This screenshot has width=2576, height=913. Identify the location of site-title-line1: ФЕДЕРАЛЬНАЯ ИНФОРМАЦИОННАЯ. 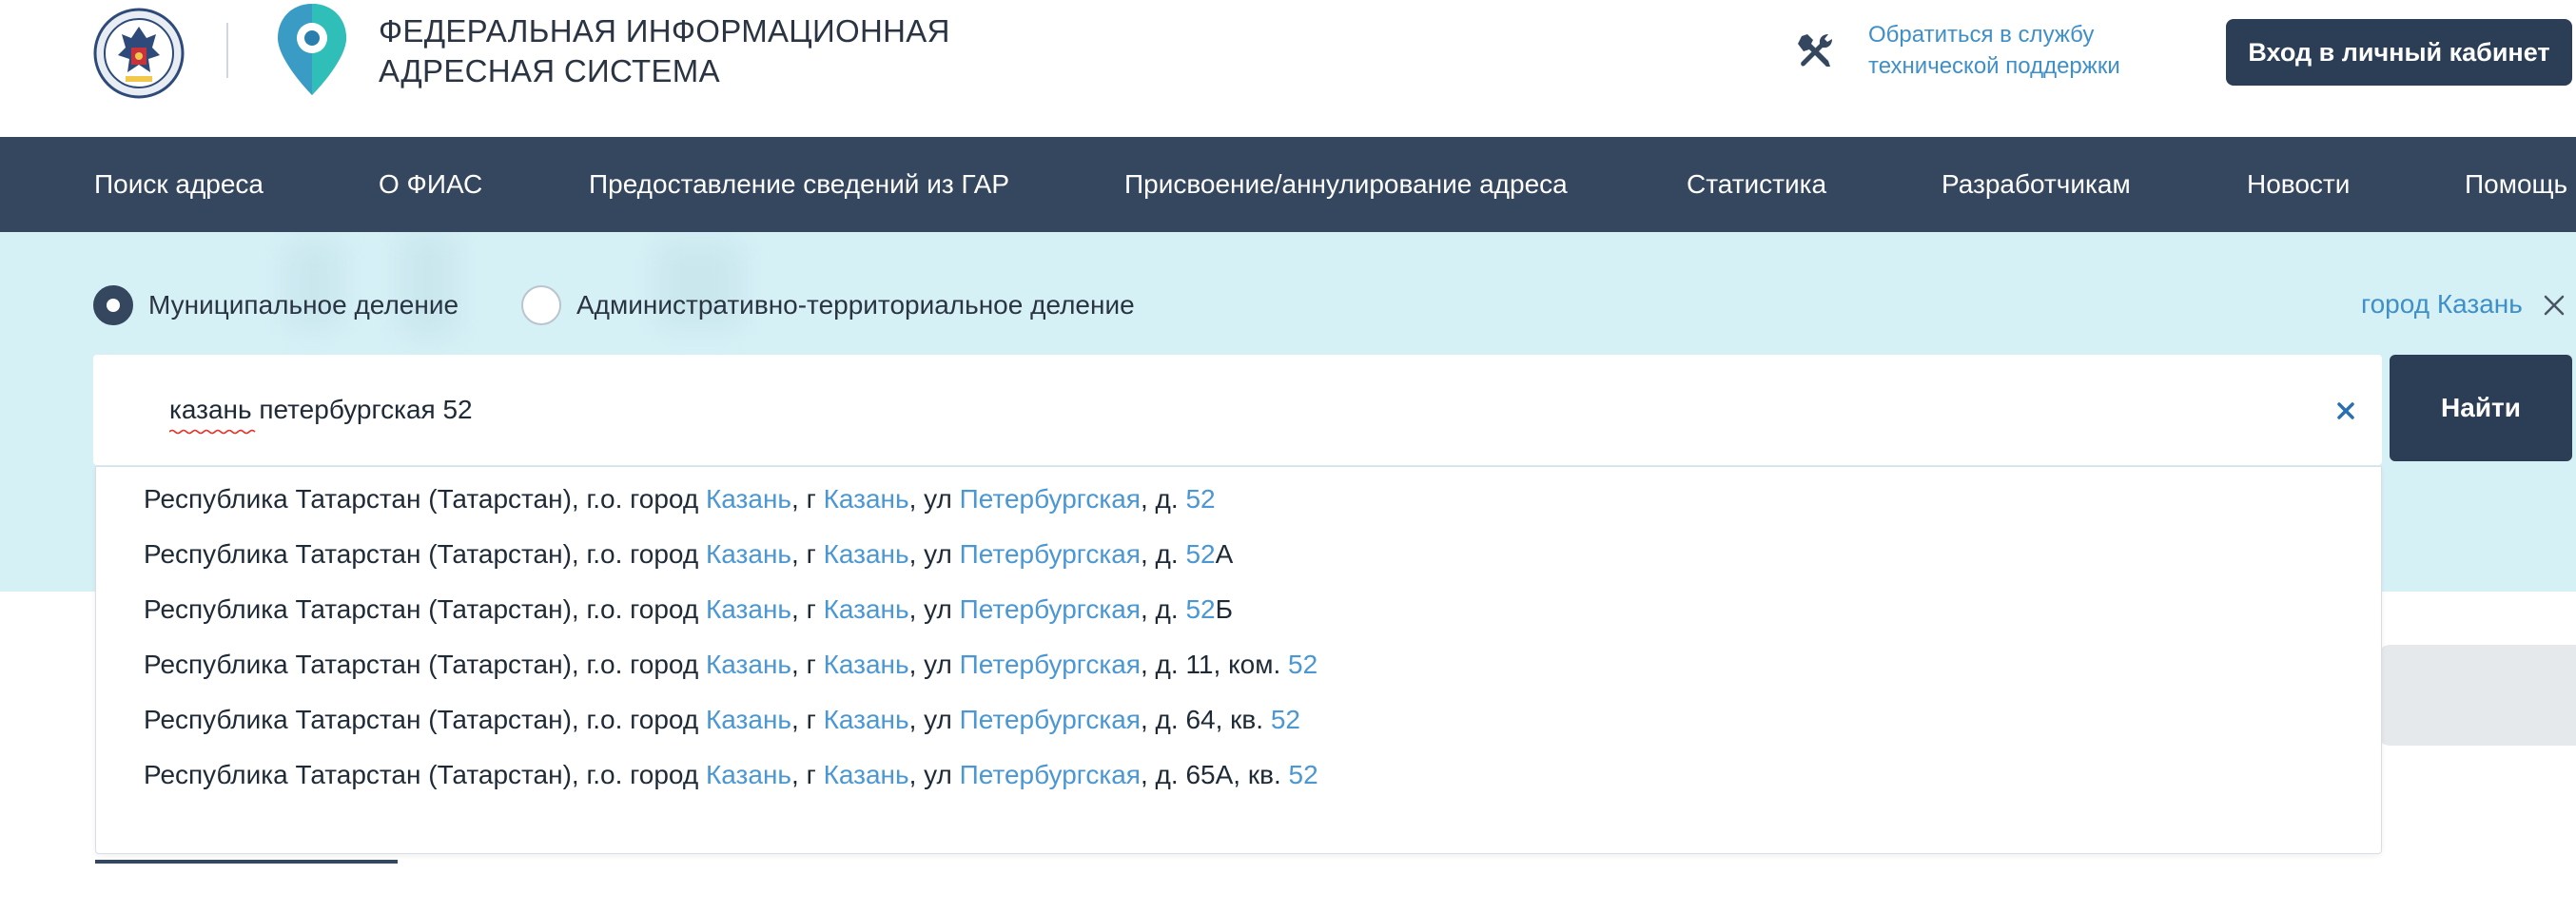
(665, 31).